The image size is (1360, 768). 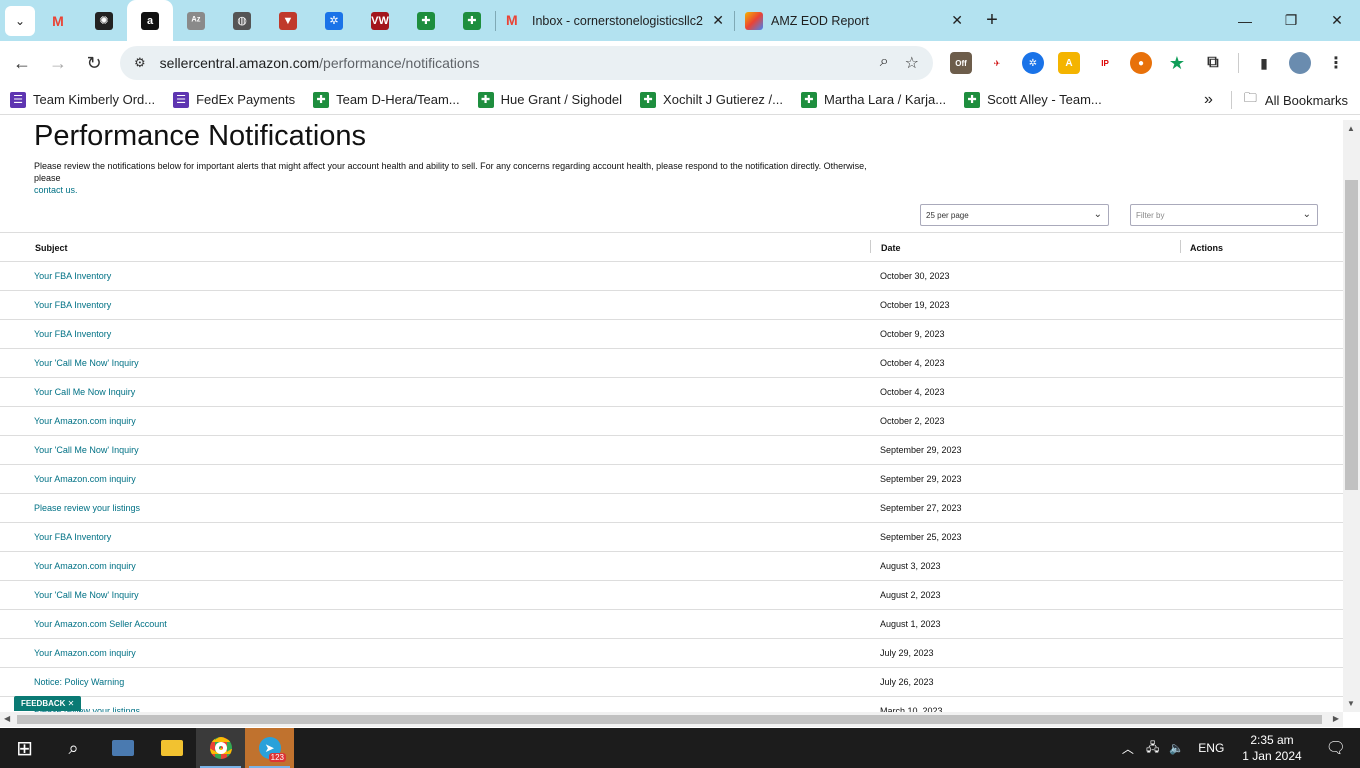 What do you see at coordinates (58, 20) in the screenshot?
I see `pinned-tab-gmail: M` at bounding box center [58, 20].